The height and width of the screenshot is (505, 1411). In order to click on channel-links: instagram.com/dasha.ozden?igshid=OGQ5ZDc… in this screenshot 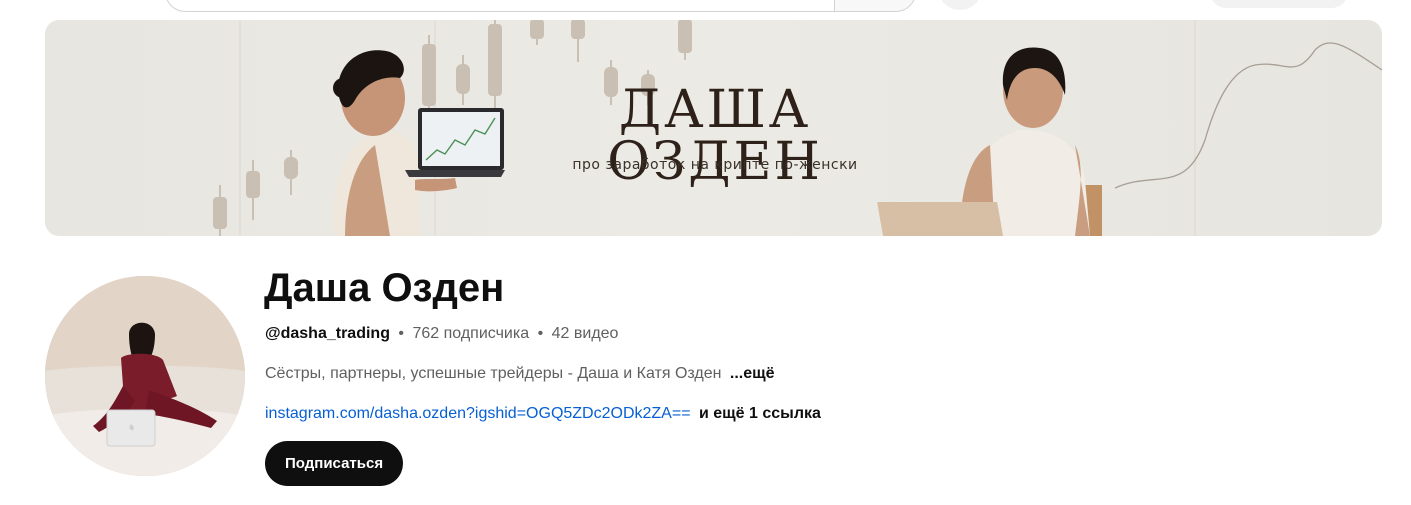, I will do `click(543, 414)`.